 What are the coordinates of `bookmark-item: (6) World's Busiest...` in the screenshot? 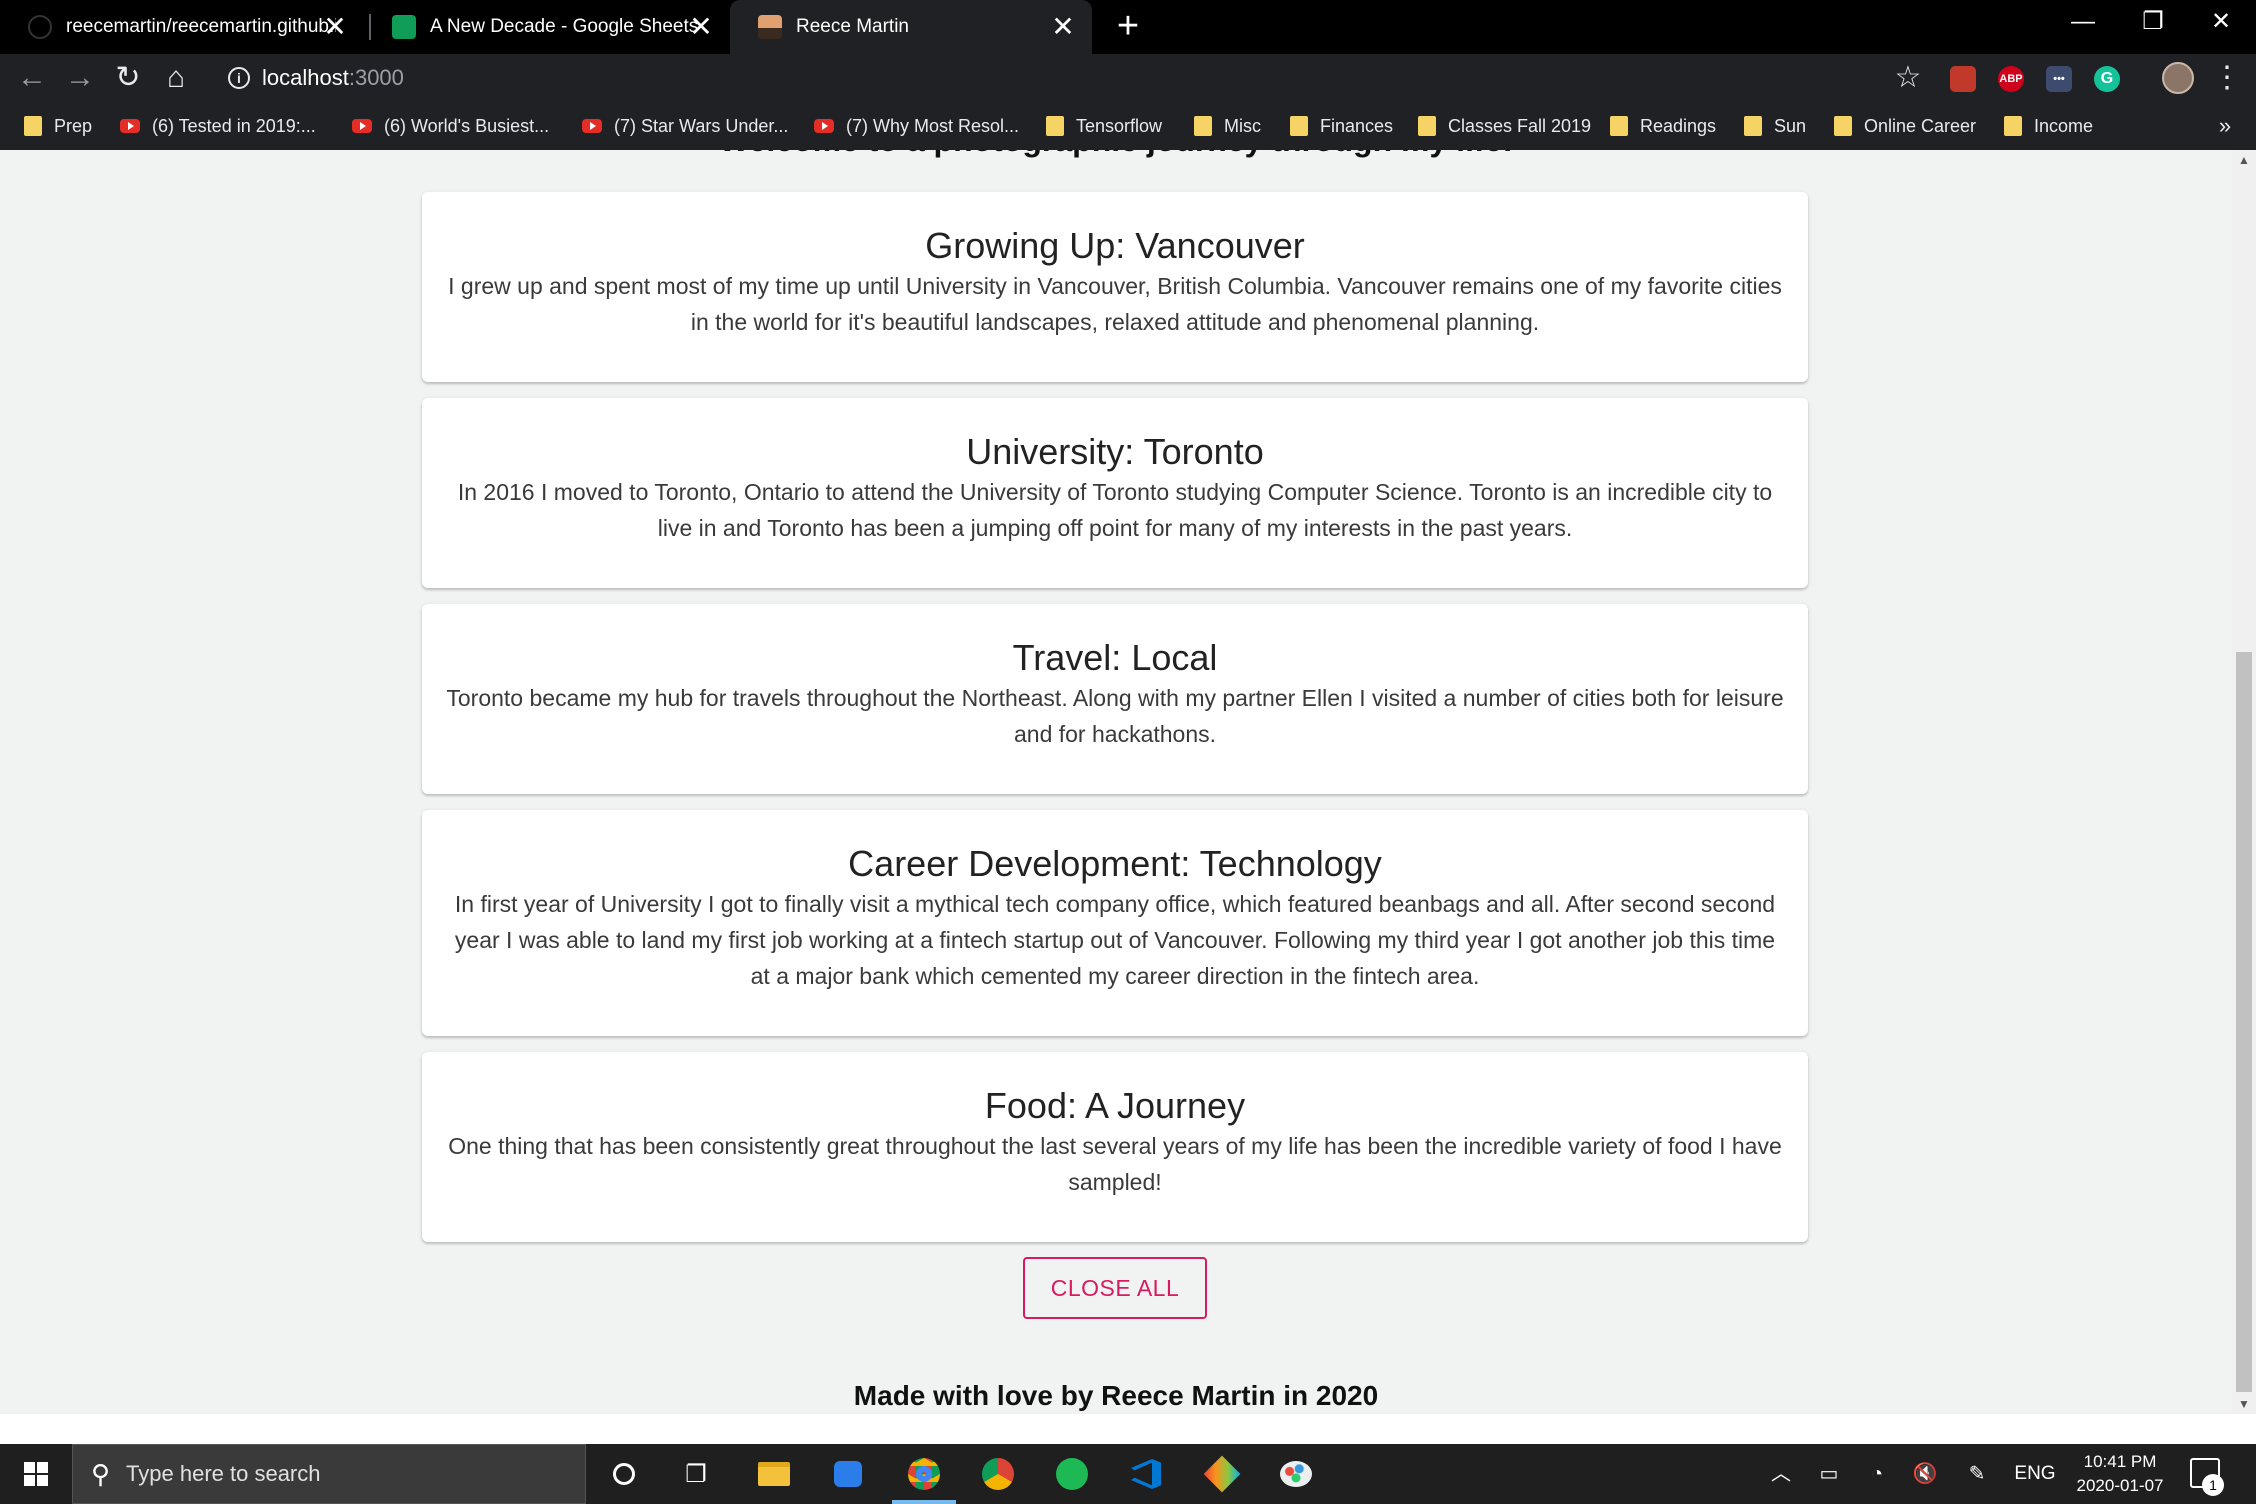 It's located at (450, 126).